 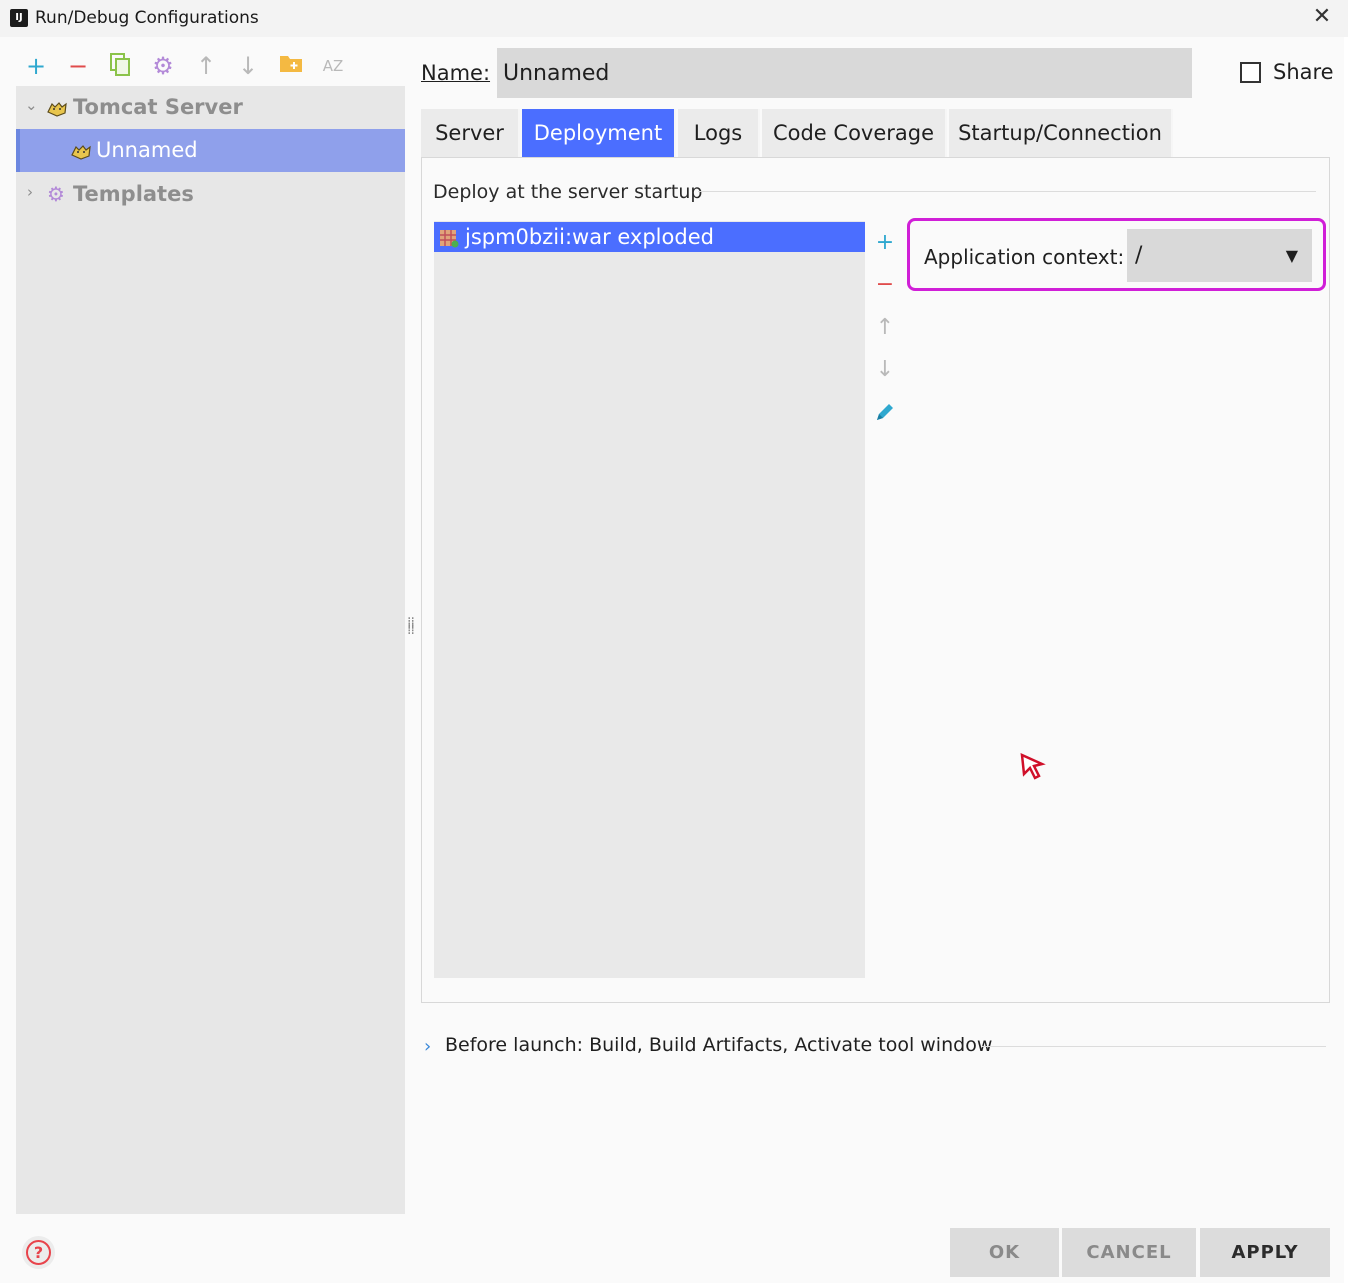 What do you see at coordinates (133, 194) in the screenshot?
I see `tree-templates-label: Templates` at bounding box center [133, 194].